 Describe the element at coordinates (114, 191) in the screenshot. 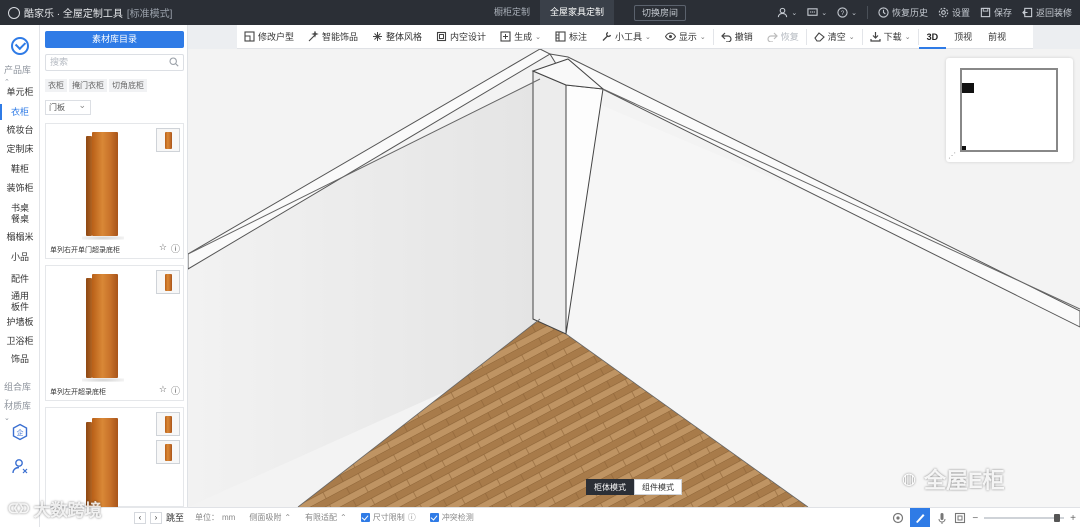

I see `product-card: 单列右开单门超录底柜 ☆ ⓘ` at that location.